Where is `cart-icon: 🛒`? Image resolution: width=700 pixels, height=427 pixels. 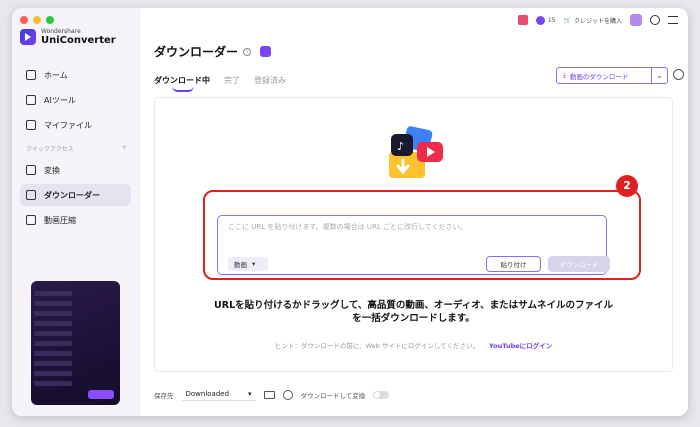 cart-icon: 🛒 is located at coordinates (567, 20).